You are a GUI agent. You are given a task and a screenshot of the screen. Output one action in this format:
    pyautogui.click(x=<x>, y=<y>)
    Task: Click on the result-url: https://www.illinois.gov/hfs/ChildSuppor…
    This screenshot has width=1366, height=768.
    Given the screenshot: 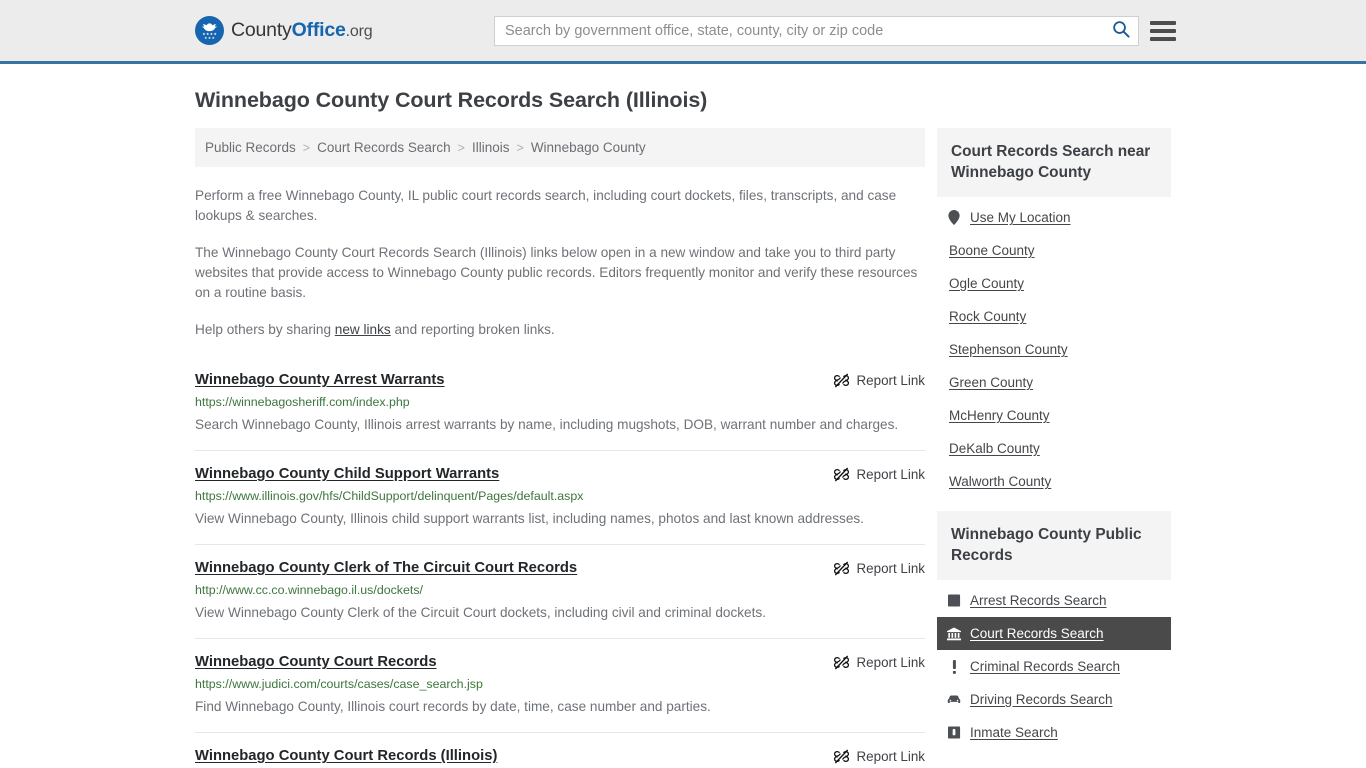 What is the action you would take?
    pyautogui.click(x=389, y=496)
    